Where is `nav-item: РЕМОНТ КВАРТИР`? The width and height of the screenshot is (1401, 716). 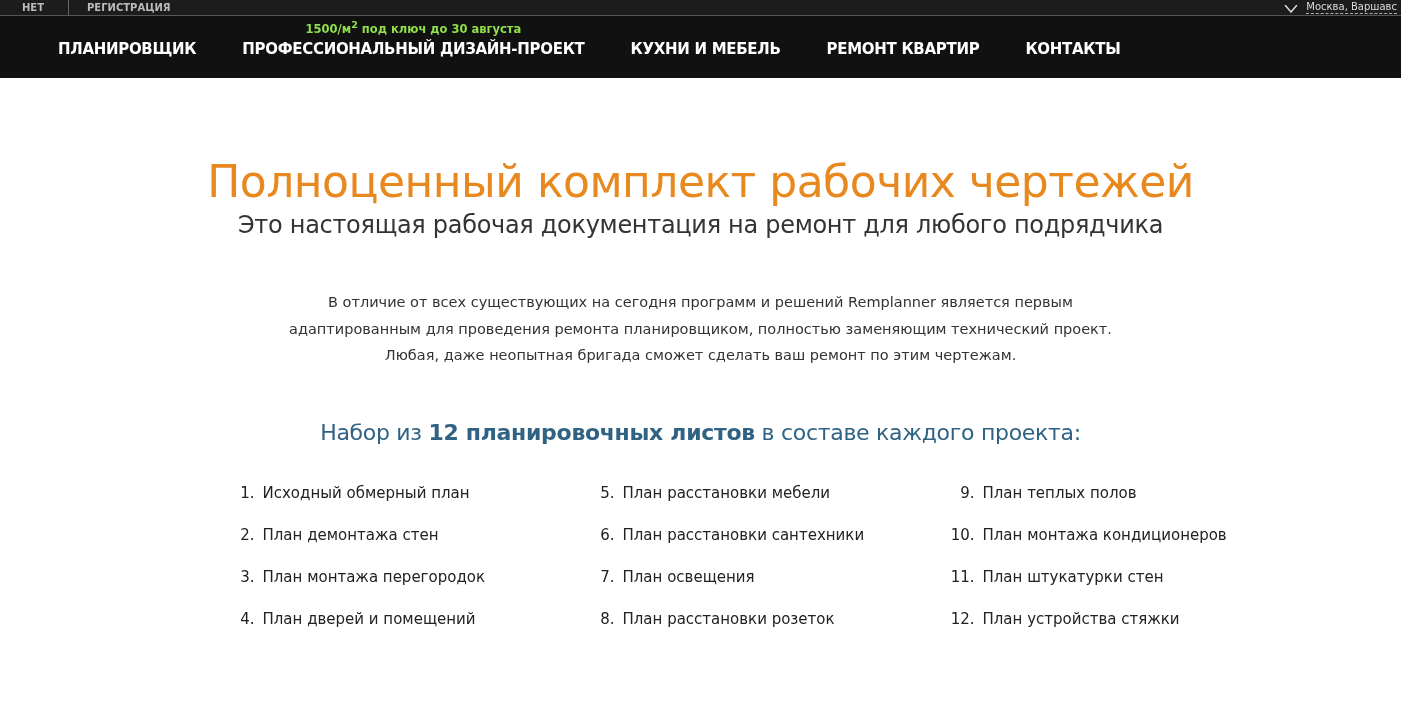 nav-item: РЕМОНТ КВАРТИР is located at coordinates (903, 49).